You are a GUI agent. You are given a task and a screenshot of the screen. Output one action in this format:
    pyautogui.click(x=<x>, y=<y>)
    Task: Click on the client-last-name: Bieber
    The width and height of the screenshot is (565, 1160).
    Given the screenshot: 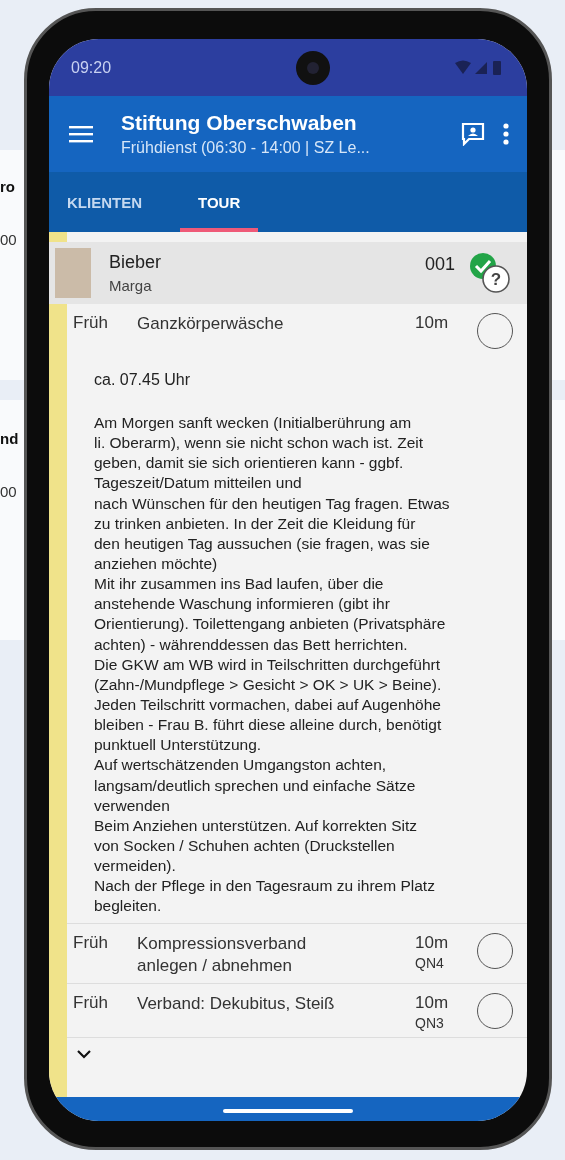 What is the action you would take?
    pyautogui.click(x=136, y=262)
    